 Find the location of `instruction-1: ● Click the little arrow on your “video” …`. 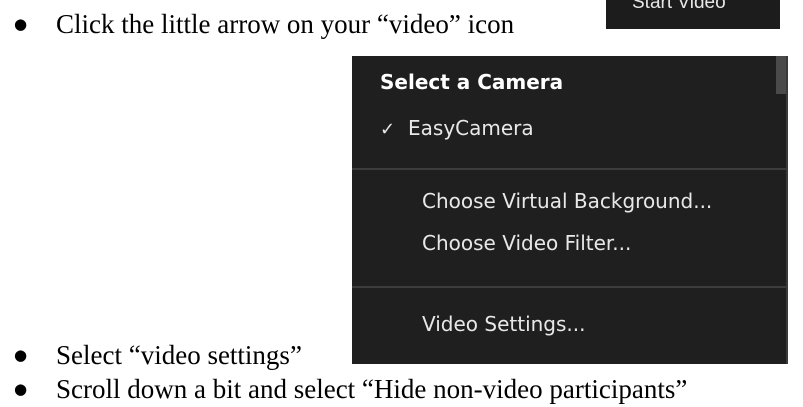

instruction-1: ● Click the little arrow on your “video” … is located at coordinates (257, 24).